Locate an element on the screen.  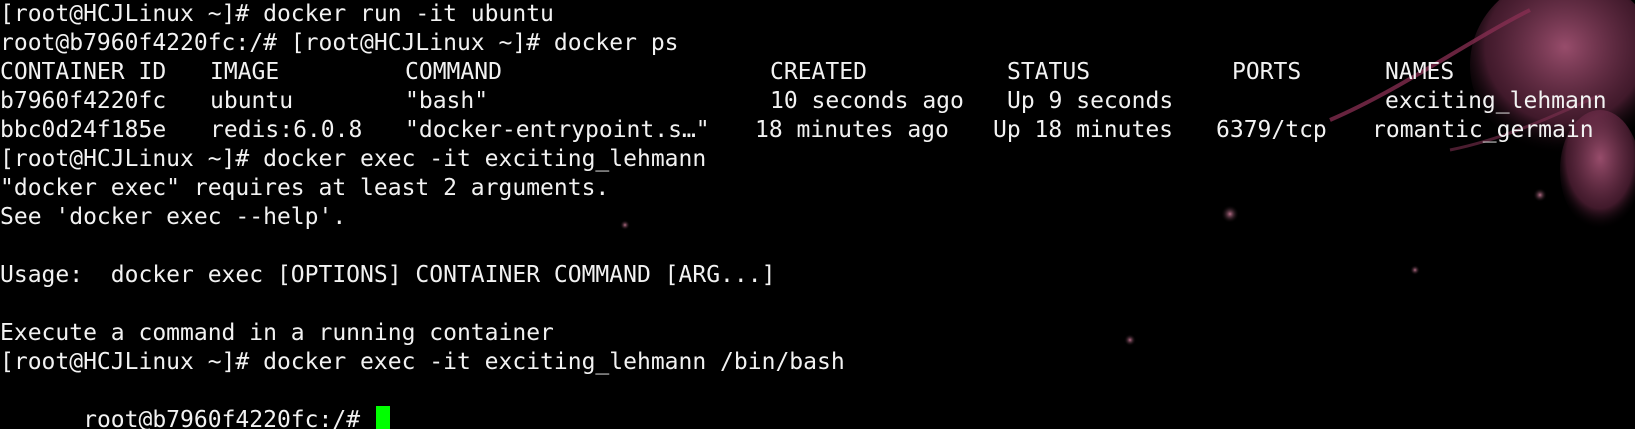
shell-prompt: root@b7960f4220fc:/# is located at coordinates (228, 418).